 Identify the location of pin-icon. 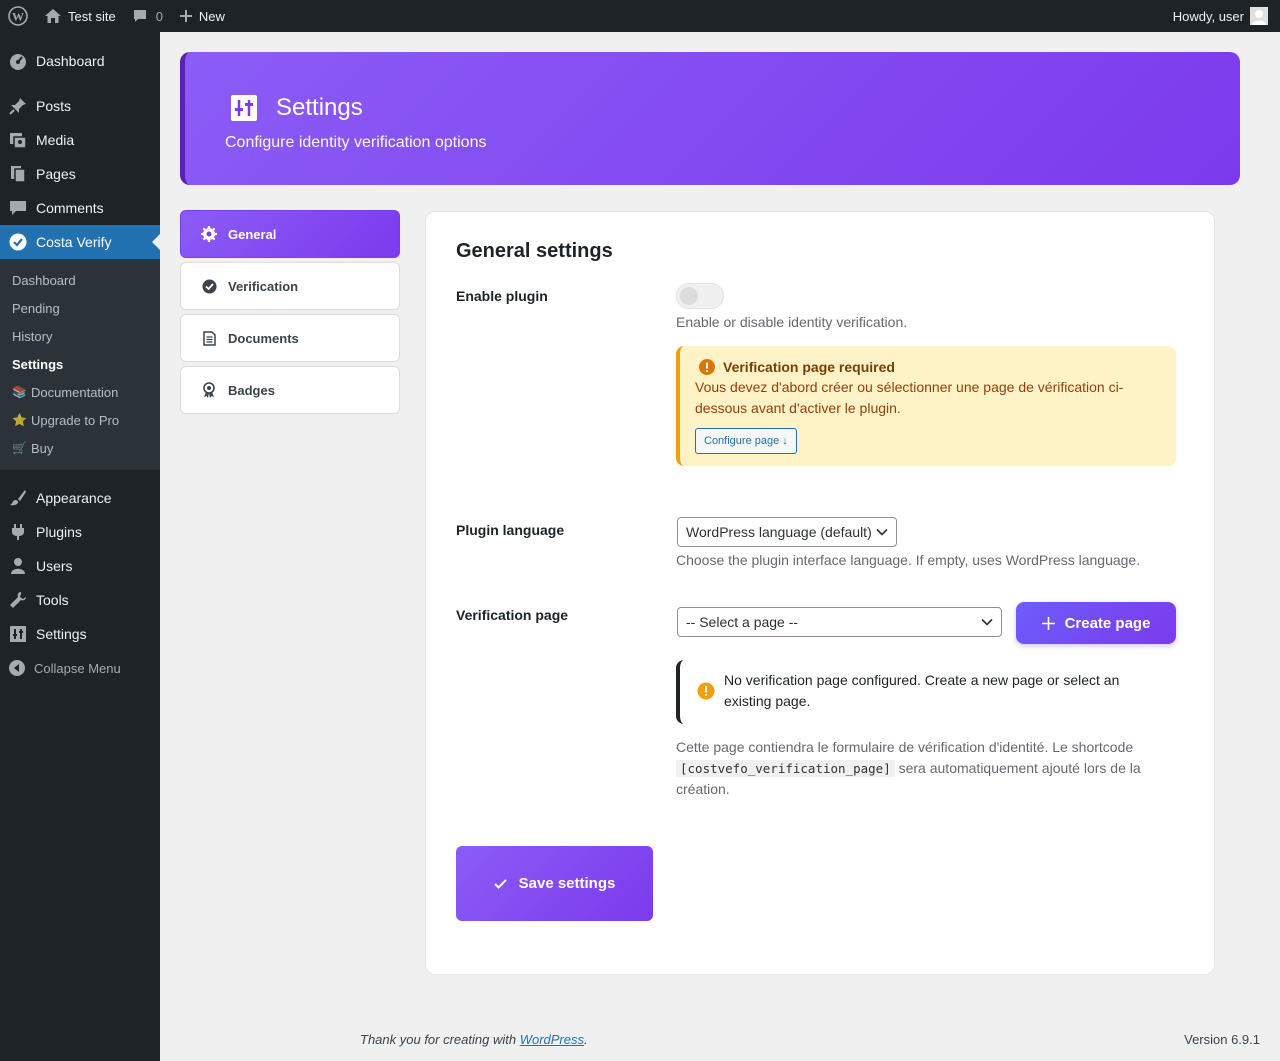
(18, 106).